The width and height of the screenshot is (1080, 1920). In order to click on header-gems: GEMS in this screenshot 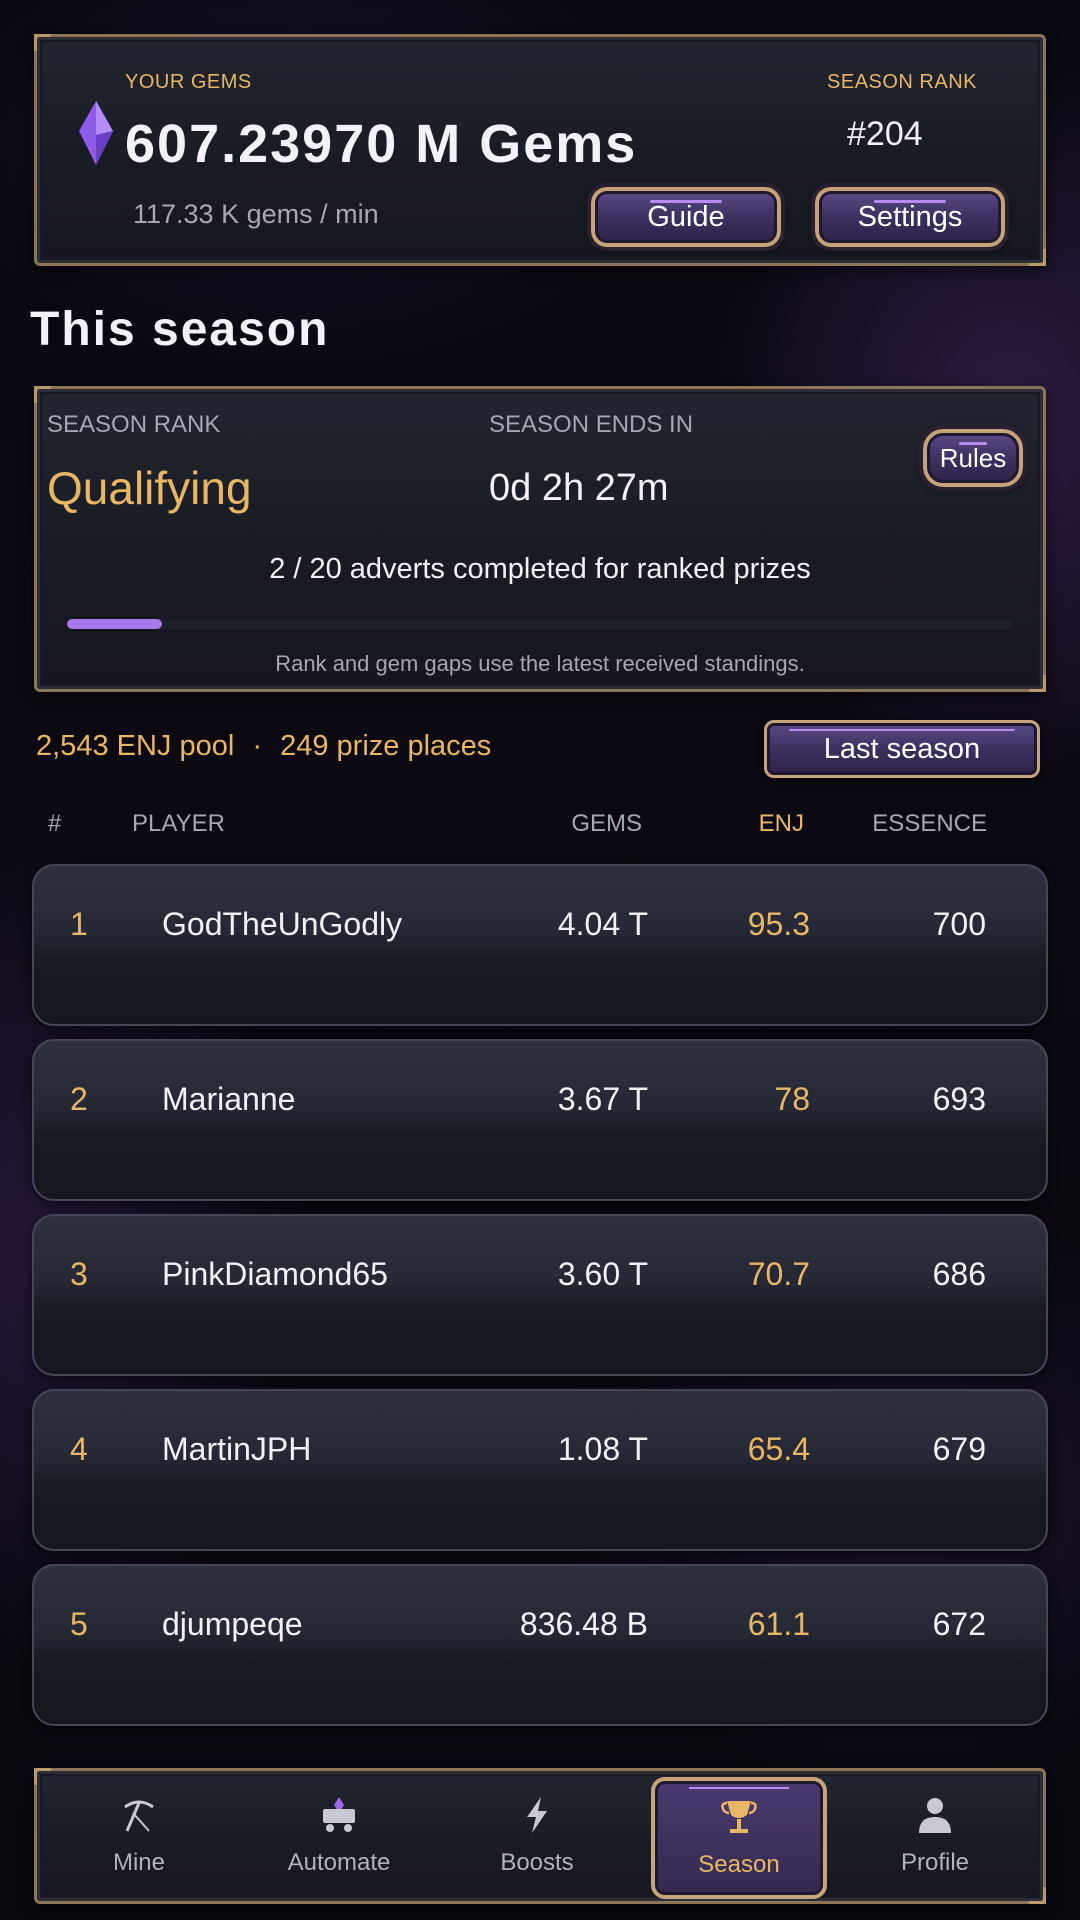, I will do `click(606, 823)`.